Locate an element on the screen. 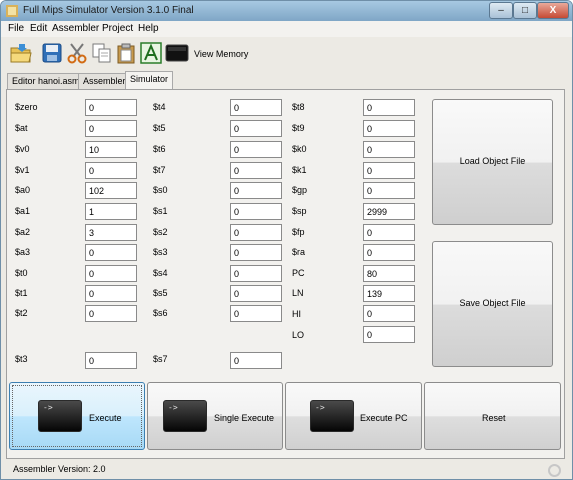  register-label: $a0 is located at coordinates (23, 190).